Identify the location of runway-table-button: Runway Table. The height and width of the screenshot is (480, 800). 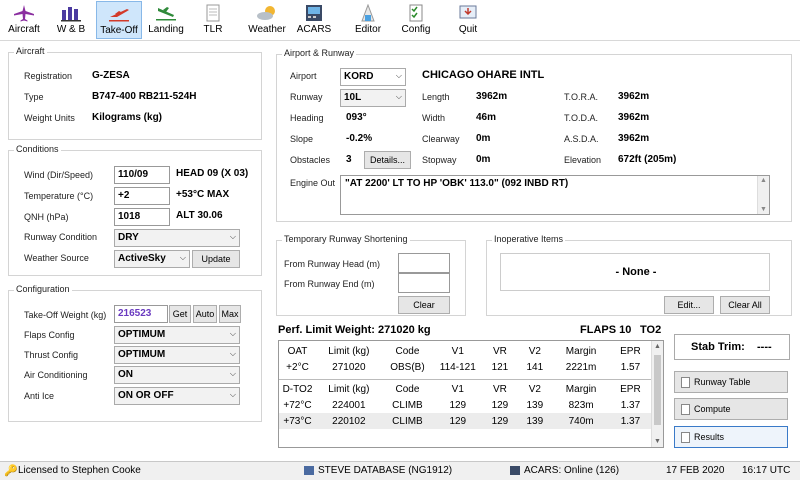
(731, 382).